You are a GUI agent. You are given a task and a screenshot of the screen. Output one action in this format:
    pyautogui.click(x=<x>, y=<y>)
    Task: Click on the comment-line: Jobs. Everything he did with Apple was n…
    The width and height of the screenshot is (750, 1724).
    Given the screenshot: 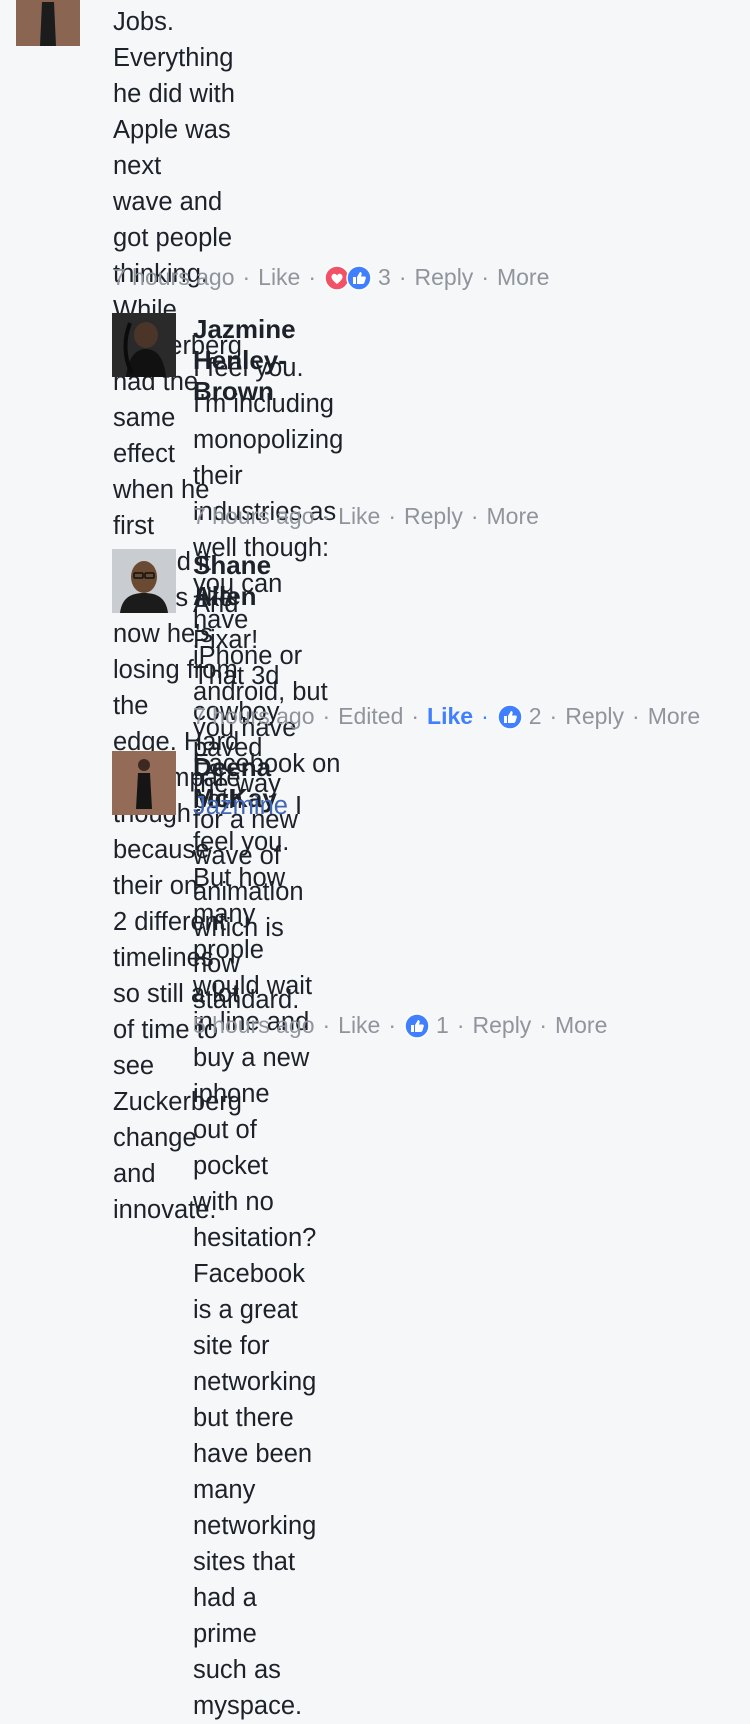 What is the action you would take?
    pyautogui.click(x=174, y=94)
    